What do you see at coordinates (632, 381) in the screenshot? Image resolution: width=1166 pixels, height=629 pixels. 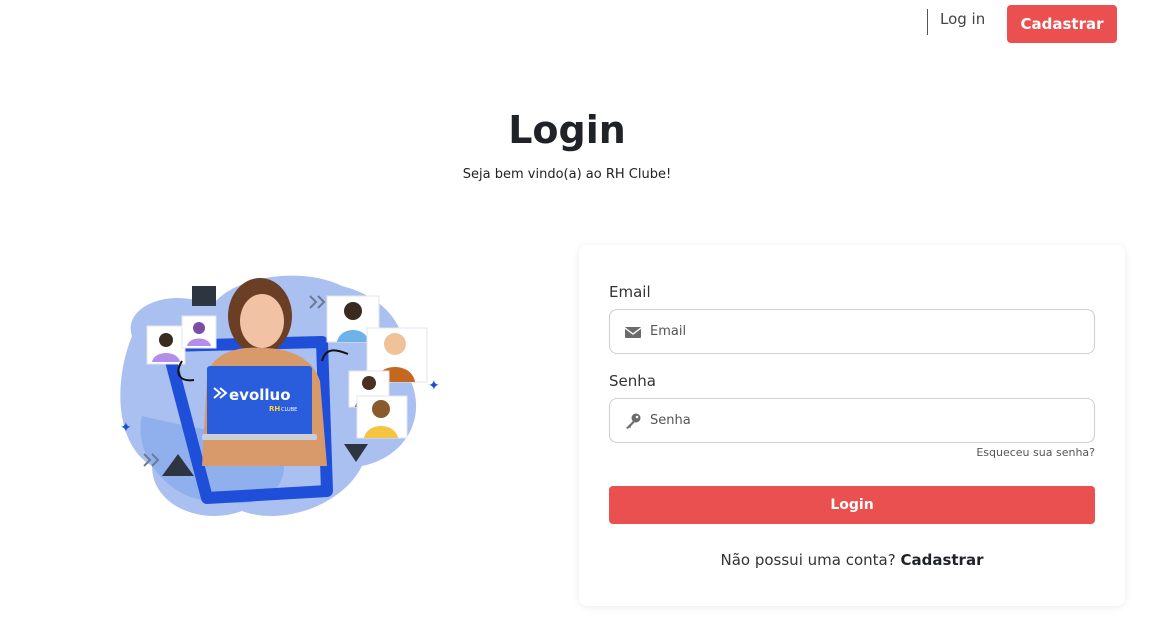 I see `password-label: Senha` at bounding box center [632, 381].